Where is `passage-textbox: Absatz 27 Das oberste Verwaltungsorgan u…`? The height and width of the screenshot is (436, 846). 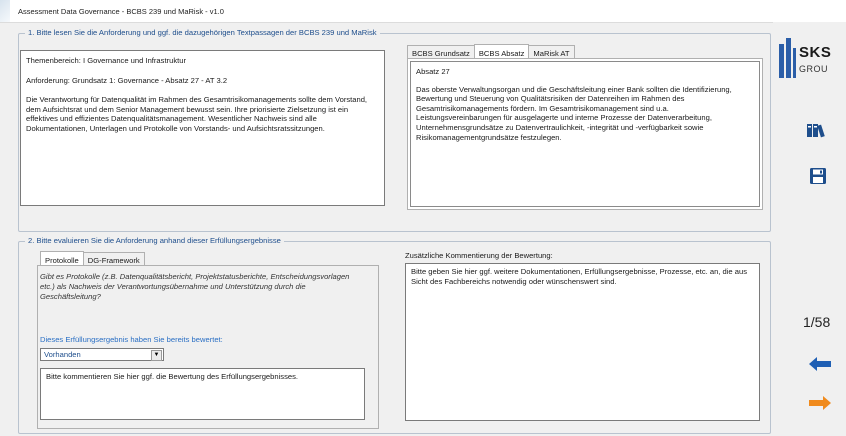 passage-textbox: Absatz 27 Das oberste Verwaltungsorgan u… is located at coordinates (585, 134).